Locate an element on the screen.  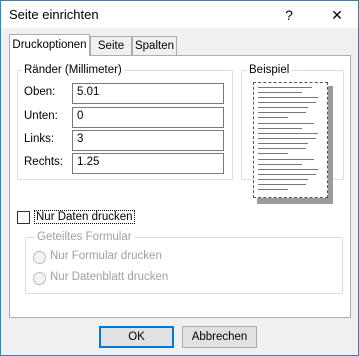
help-button: ? is located at coordinates (289, 15).